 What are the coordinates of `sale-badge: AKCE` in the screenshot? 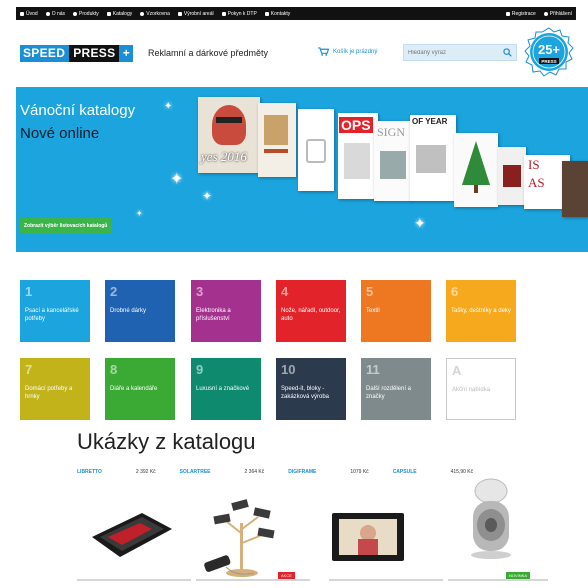 It's located at (286, 575).